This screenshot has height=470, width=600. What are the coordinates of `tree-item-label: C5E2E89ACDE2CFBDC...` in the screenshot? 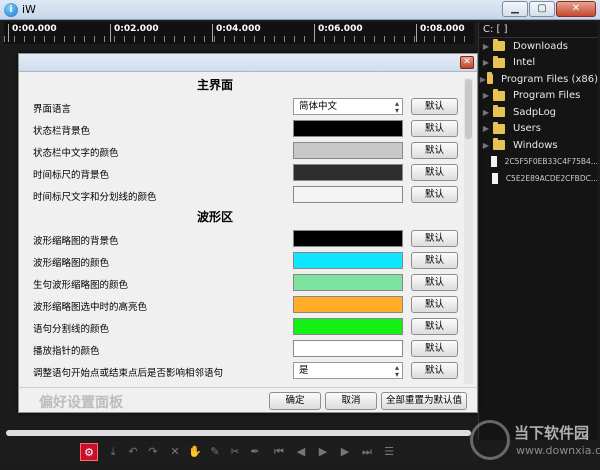 It's located at (551, 178).